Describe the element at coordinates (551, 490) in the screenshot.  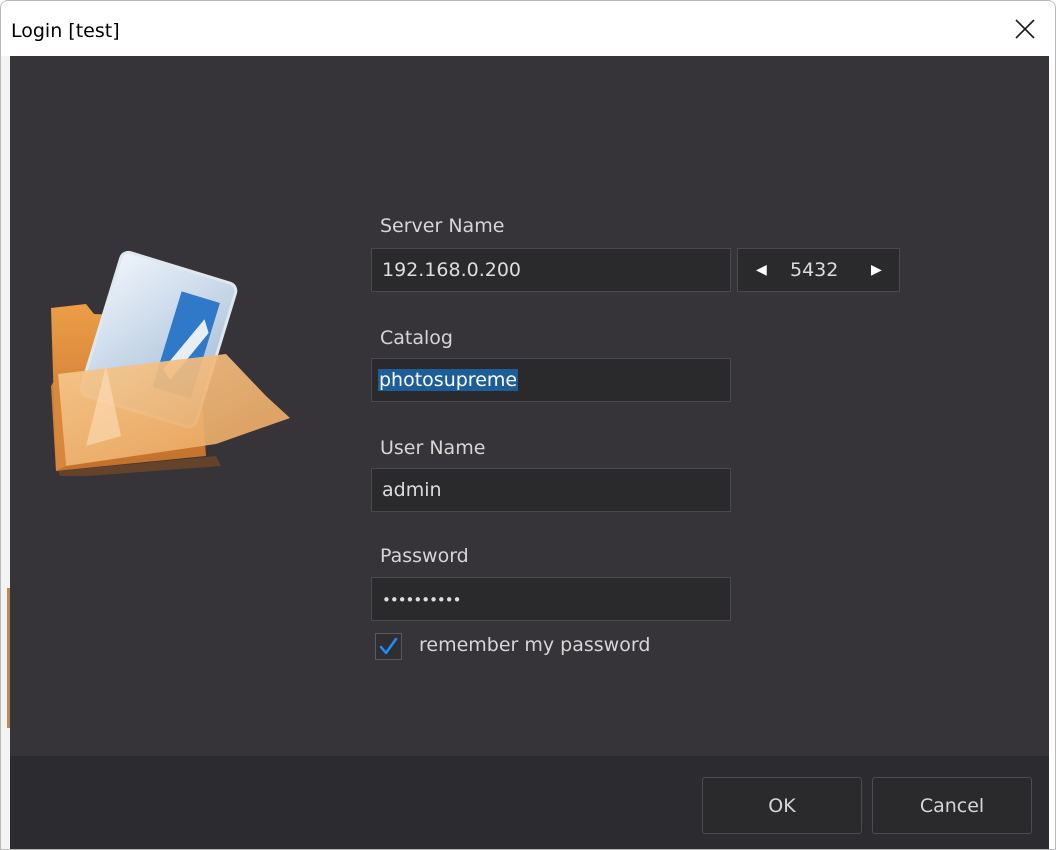
I see `user-name-input: admin` at that location.